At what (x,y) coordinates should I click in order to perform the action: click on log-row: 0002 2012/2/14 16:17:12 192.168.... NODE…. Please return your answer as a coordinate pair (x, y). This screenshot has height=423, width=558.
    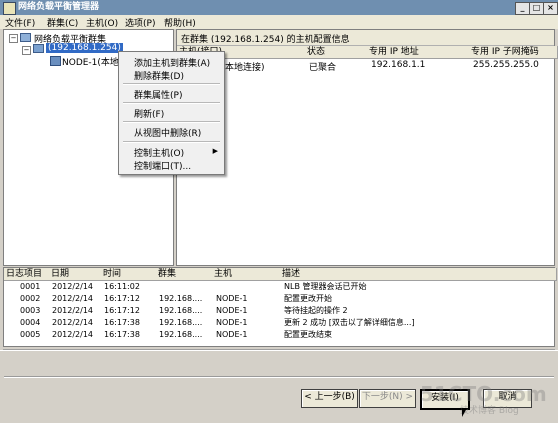
    Looking at the image, I should click on (279, 299).